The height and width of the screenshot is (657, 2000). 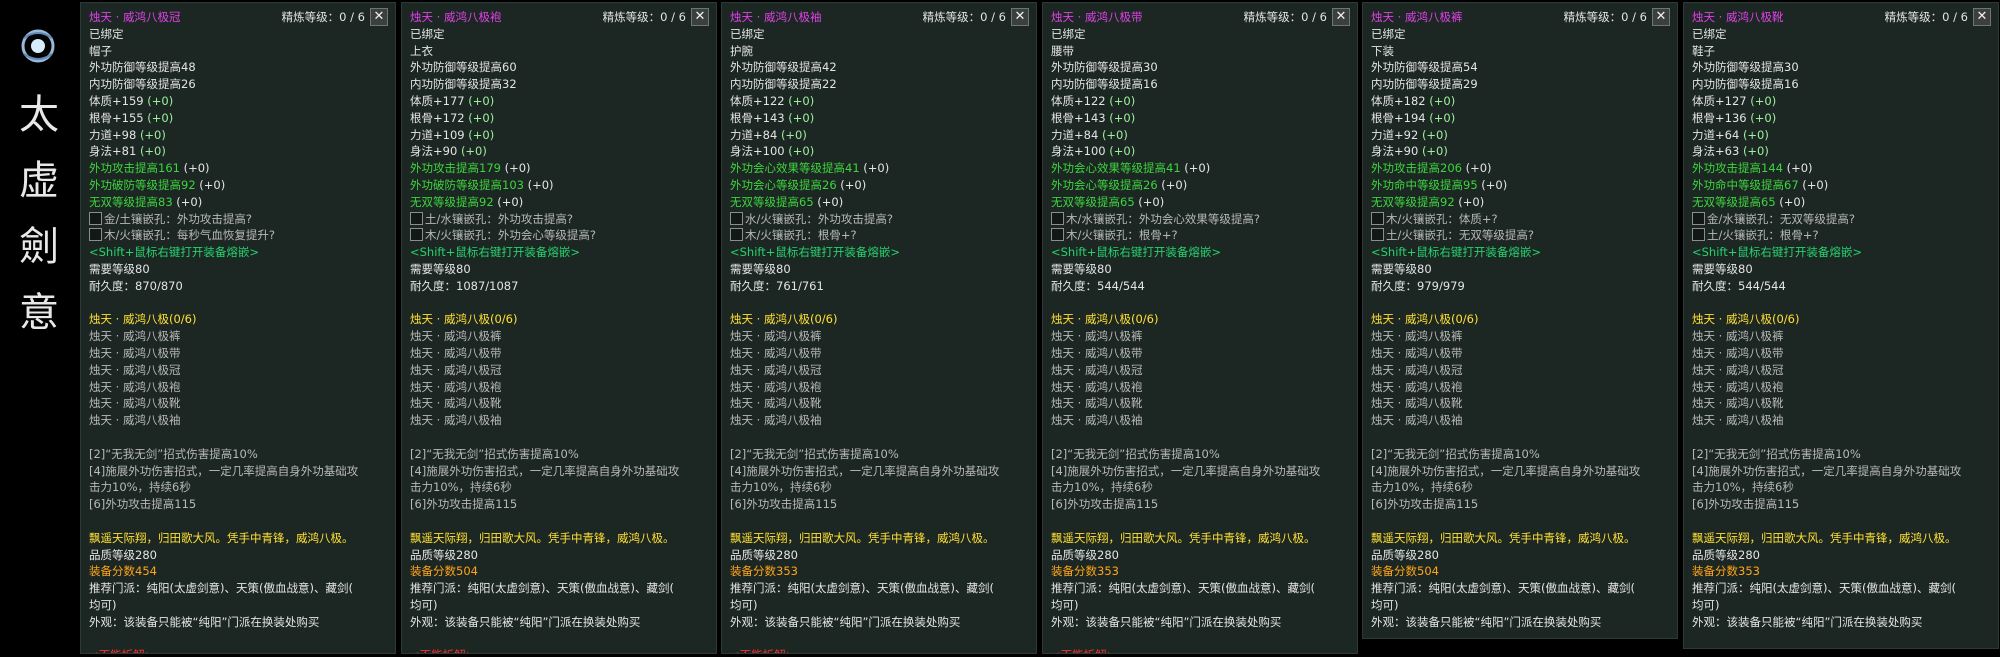 I want to click on item-slot: 下装, so click(x=1382, y=50).